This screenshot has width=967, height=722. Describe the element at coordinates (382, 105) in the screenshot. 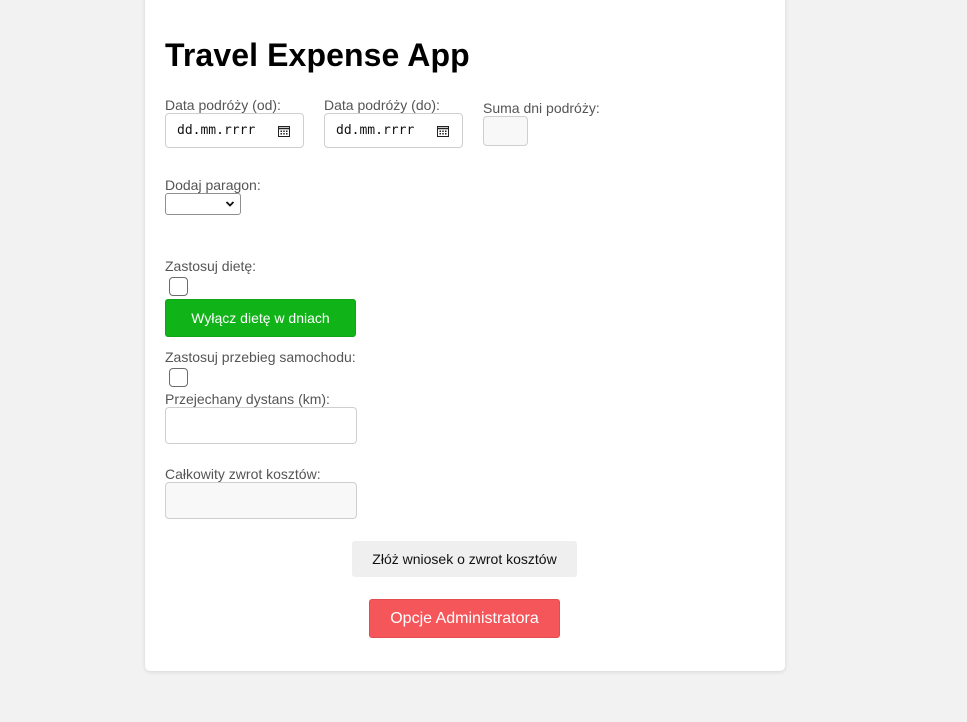

I see `date-to-label: Data podróży (do):` at that location.